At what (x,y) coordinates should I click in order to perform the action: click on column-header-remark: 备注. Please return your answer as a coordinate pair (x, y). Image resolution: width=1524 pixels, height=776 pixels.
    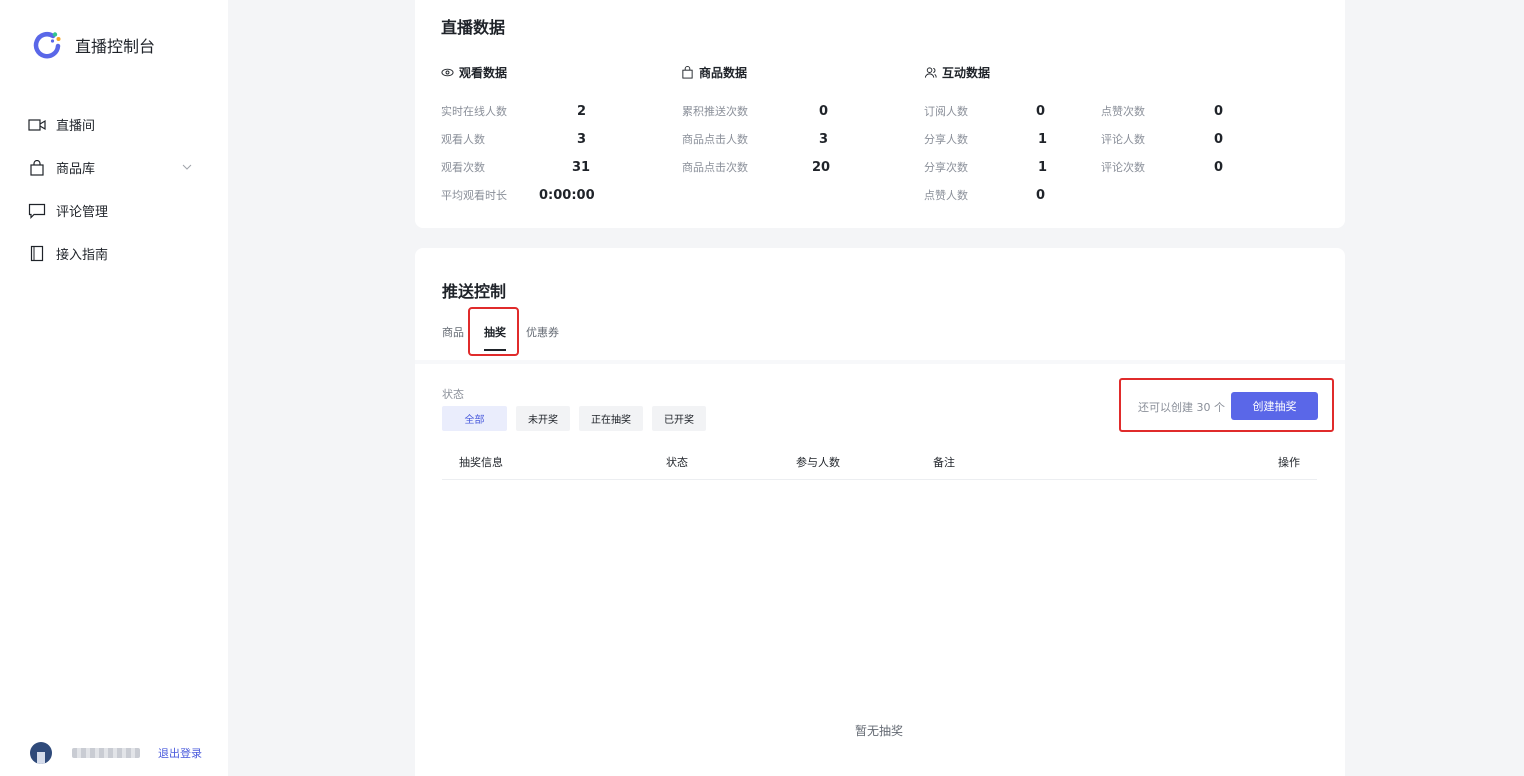
    Looking at the image, I should click on (944, 462).